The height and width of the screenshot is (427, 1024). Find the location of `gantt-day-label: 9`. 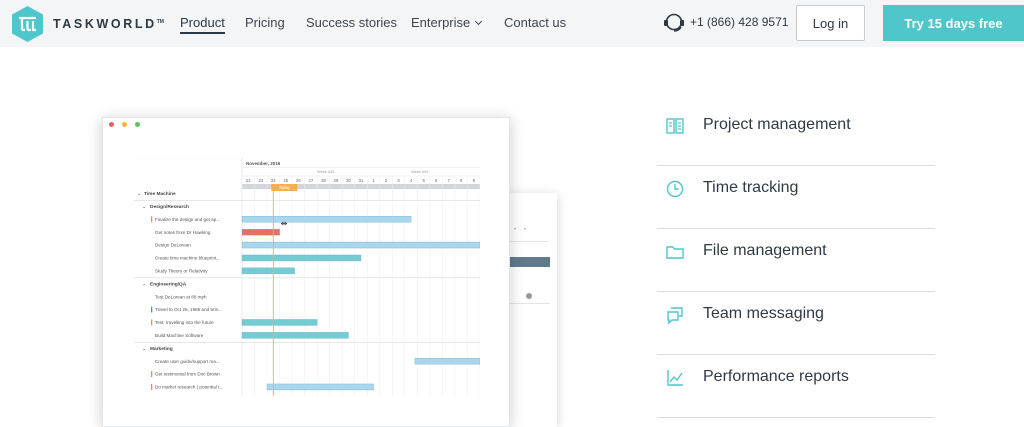

gantt-day-label: 9 is located at coordinates (474, 180).